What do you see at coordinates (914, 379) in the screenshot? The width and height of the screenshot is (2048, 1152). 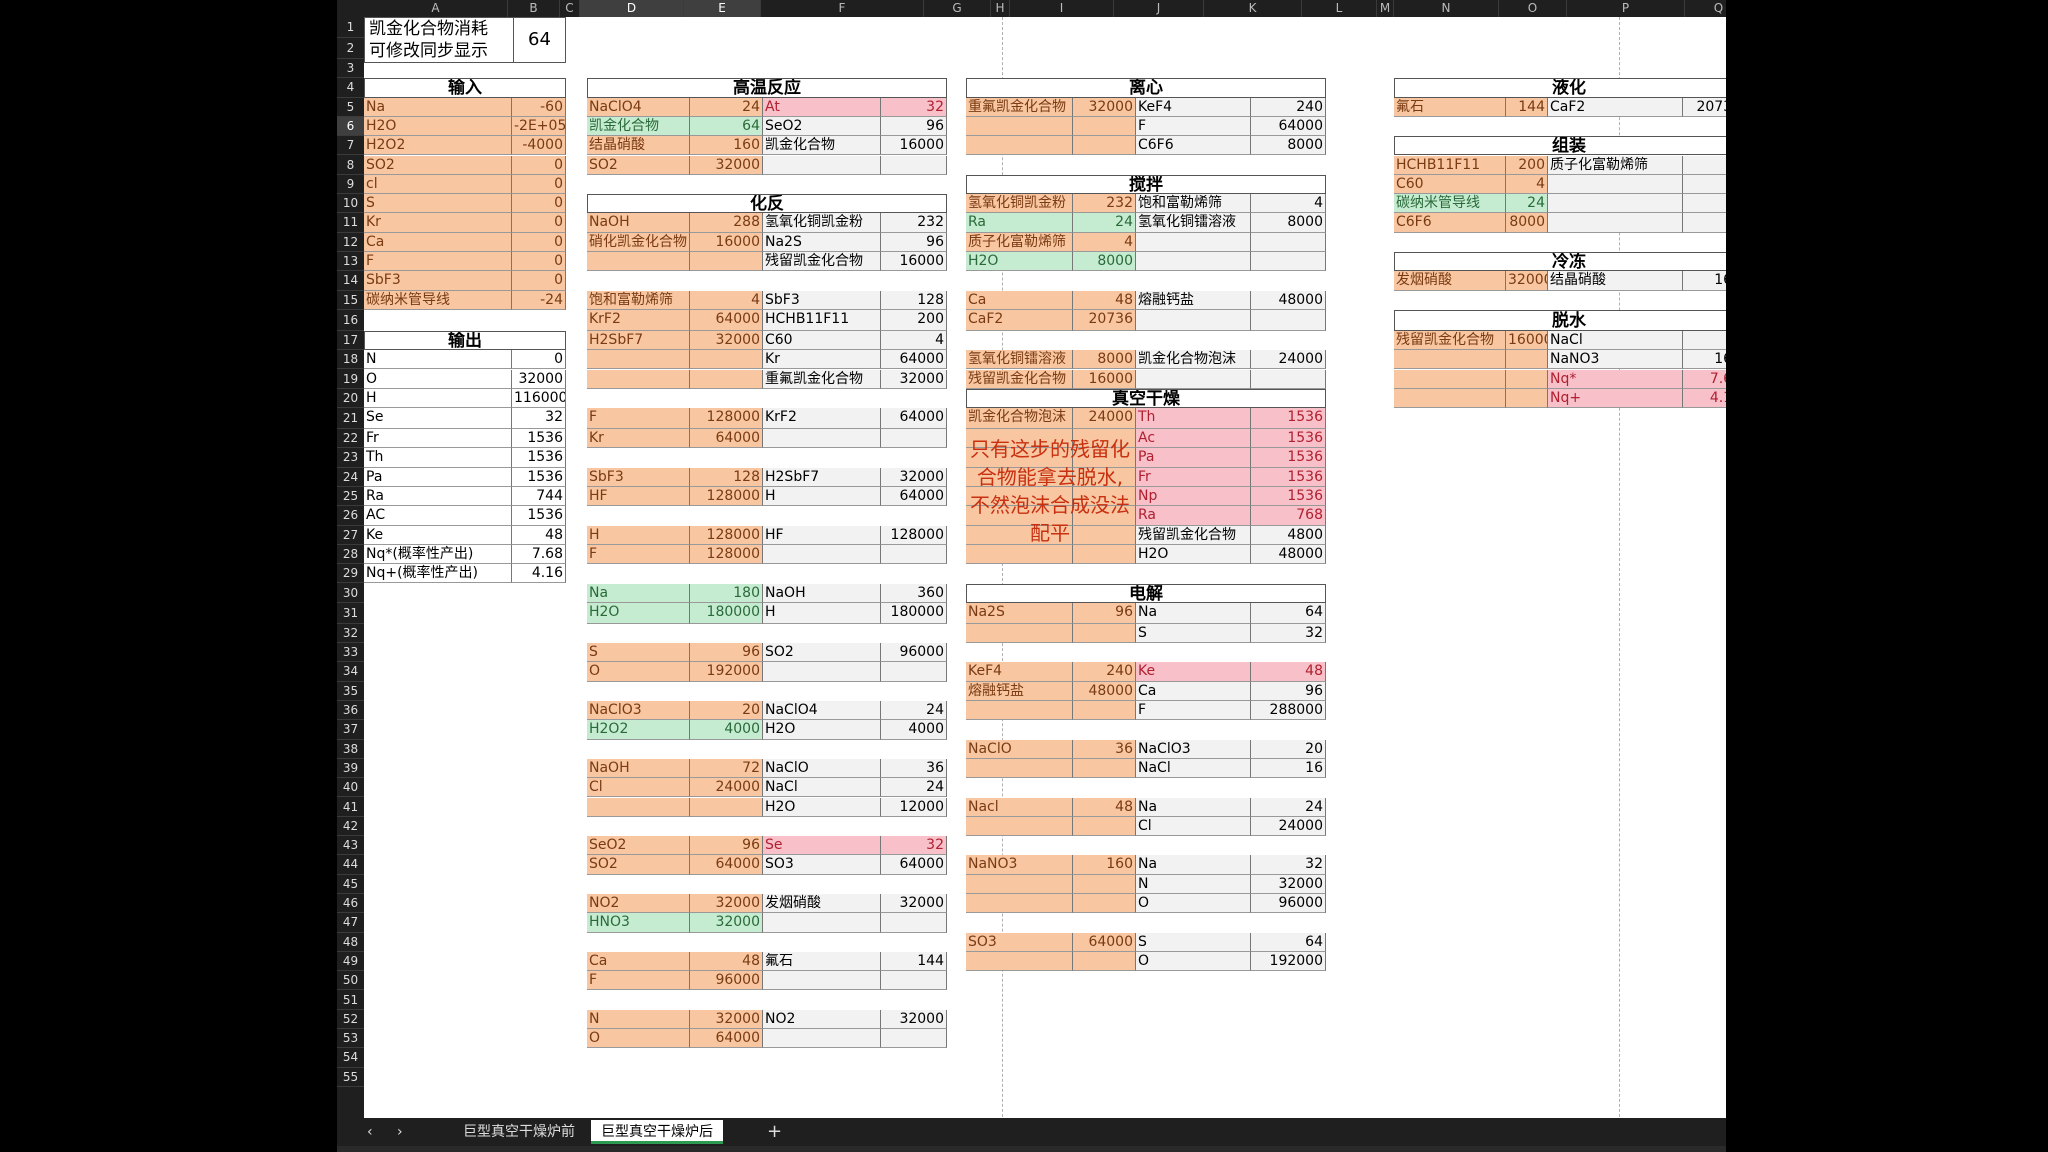 I see `product-amount: 32000` at bounding box center [914, 379].